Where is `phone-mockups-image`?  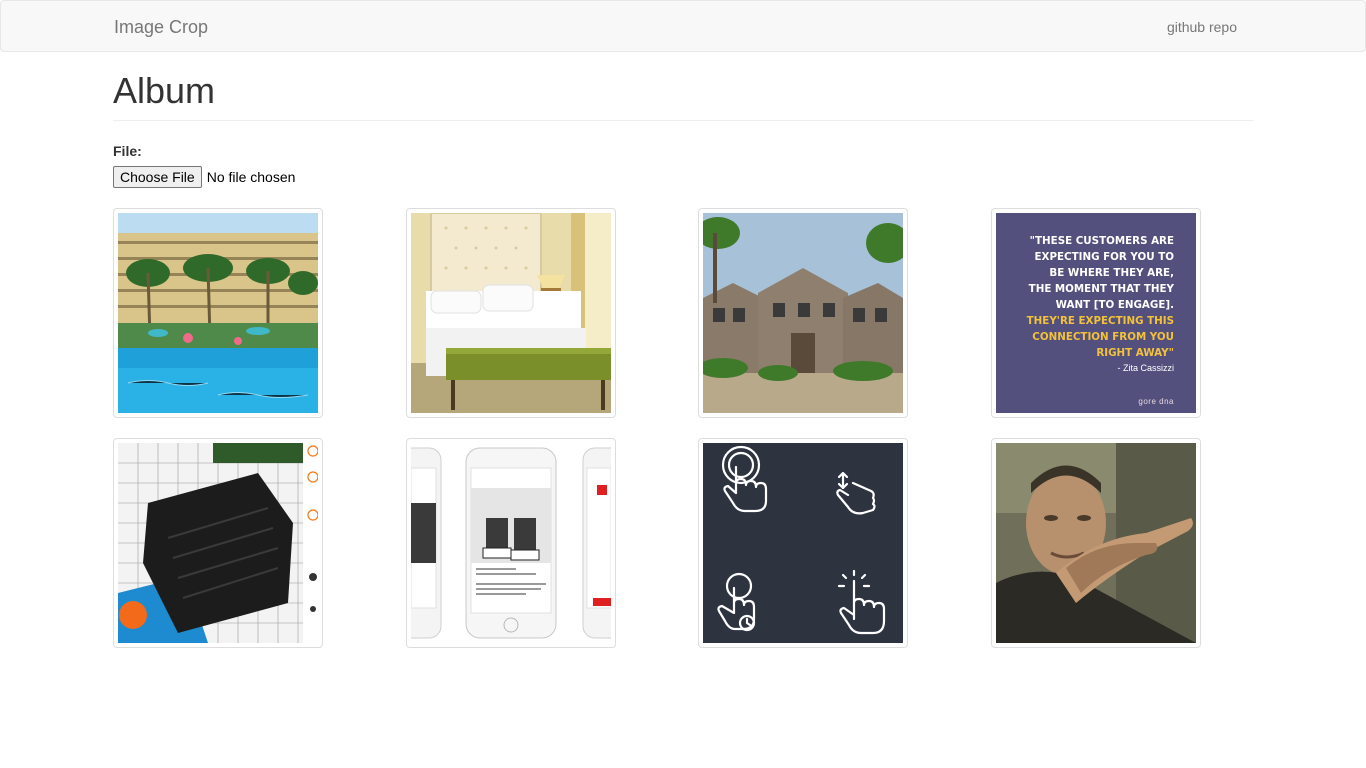 phone-mockups-image is located at coordinates (511, 543).